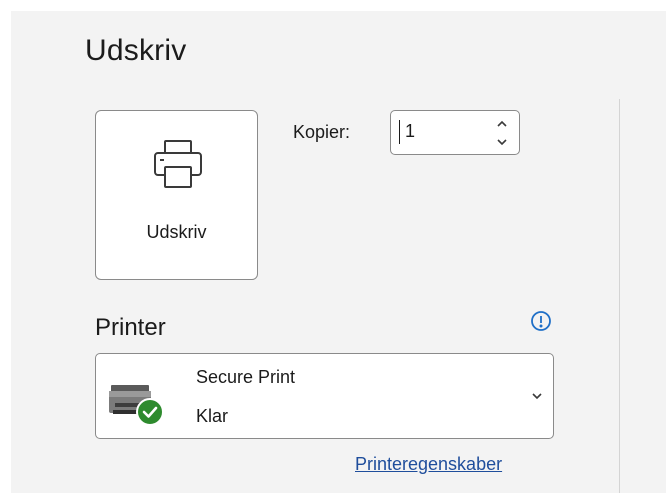 Image resolution: width=666 pixels, height=493 pixels. Describe the element at coordinates (136, 405) in the screenshot. I see `printer-ready-icon` at that location.